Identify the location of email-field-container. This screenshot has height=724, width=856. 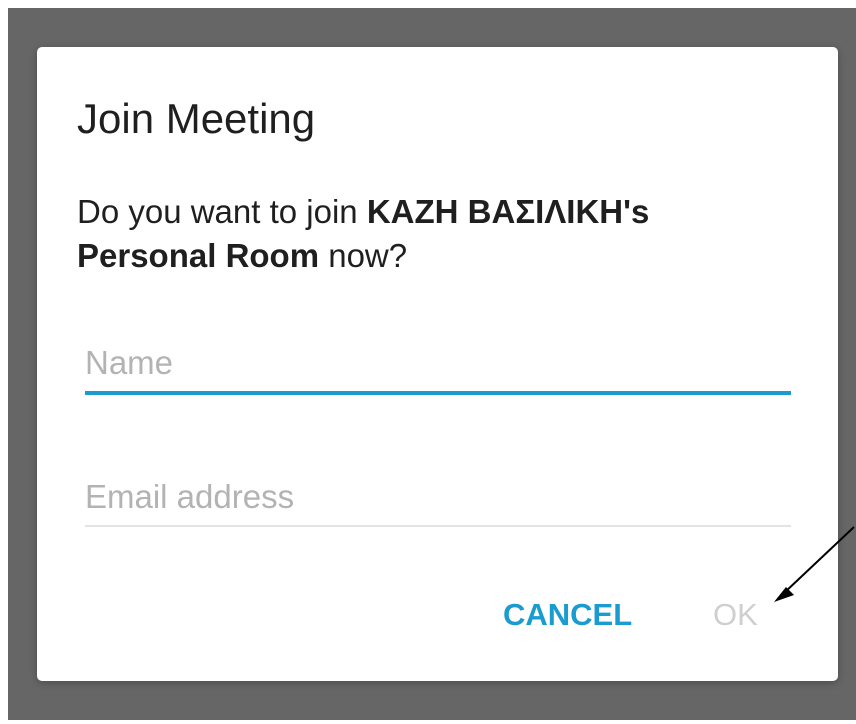
(438, 497).